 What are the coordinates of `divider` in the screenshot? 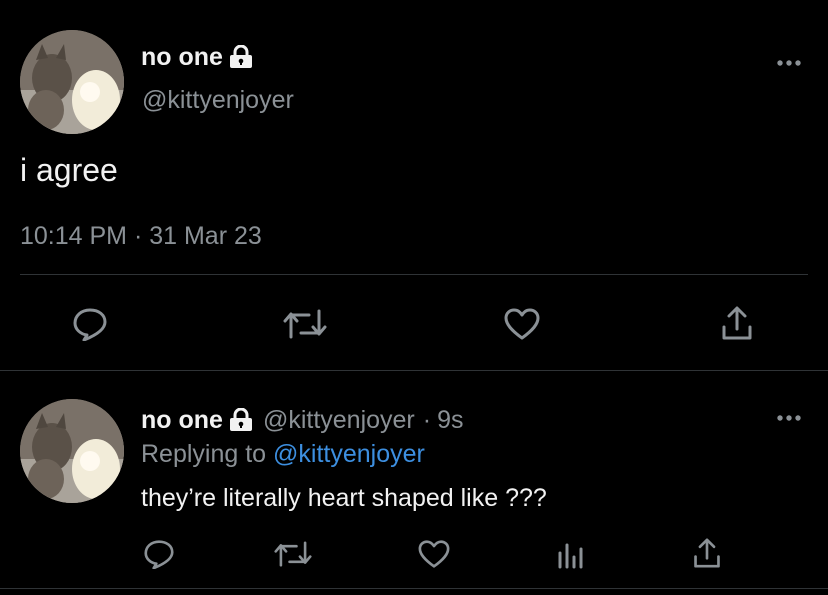 It's located at (414, 274).